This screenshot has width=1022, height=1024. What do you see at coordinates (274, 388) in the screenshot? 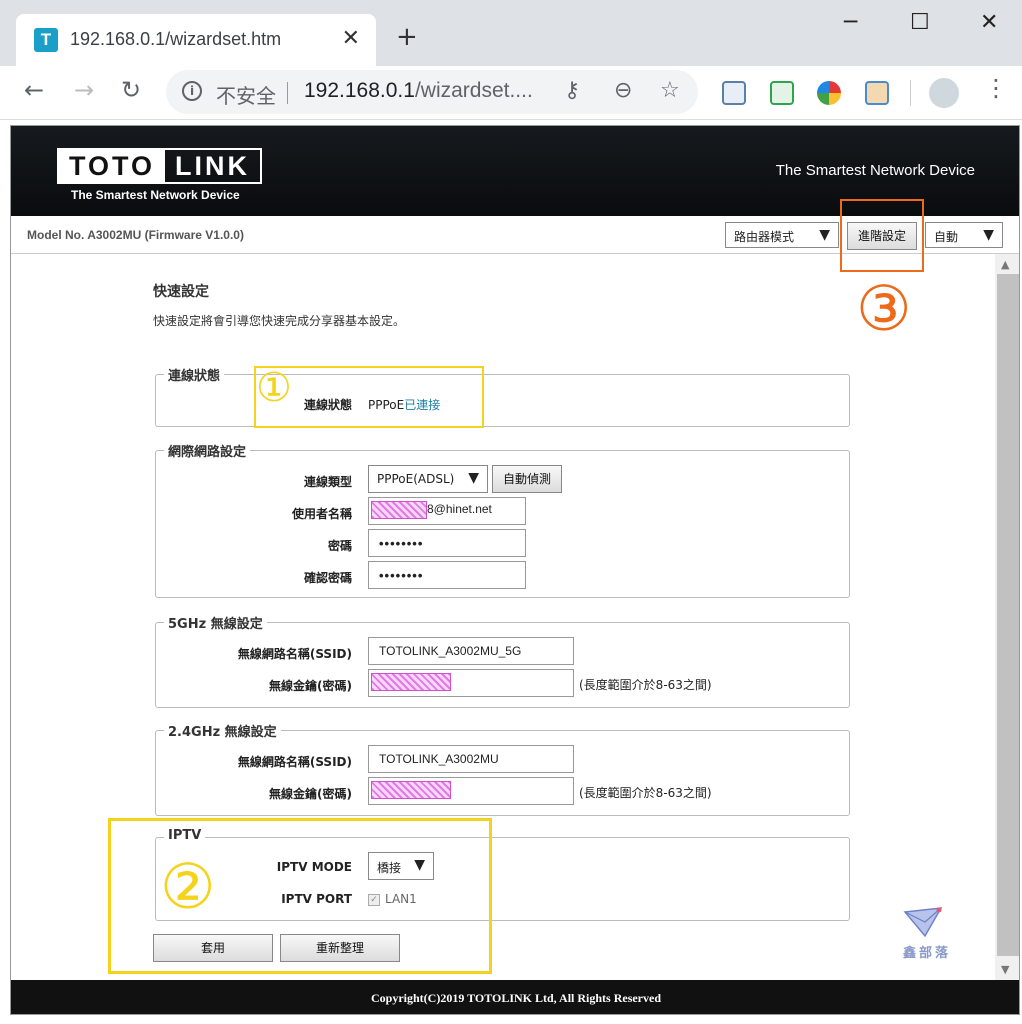
I see `marker-1: ①` at bounding box center [274, 388].